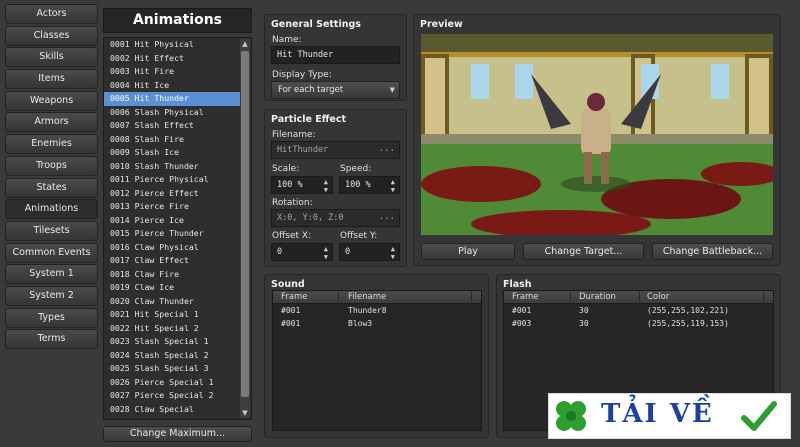 The image size is (800, 447). What do you see at coordinates (172, 383) in the screenshot?
I see `list-item: 0026 Pierce Special 1` at bounding box center [172, 383].